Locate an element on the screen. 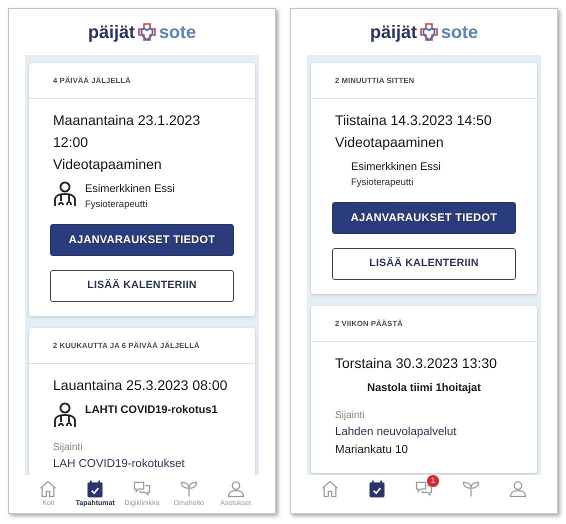 Image resolution: width=566 pixels, height=524 pixels. appointment-heading: Tiistaina 14.3.2023 14:50 is located at coordinates (414, 120).